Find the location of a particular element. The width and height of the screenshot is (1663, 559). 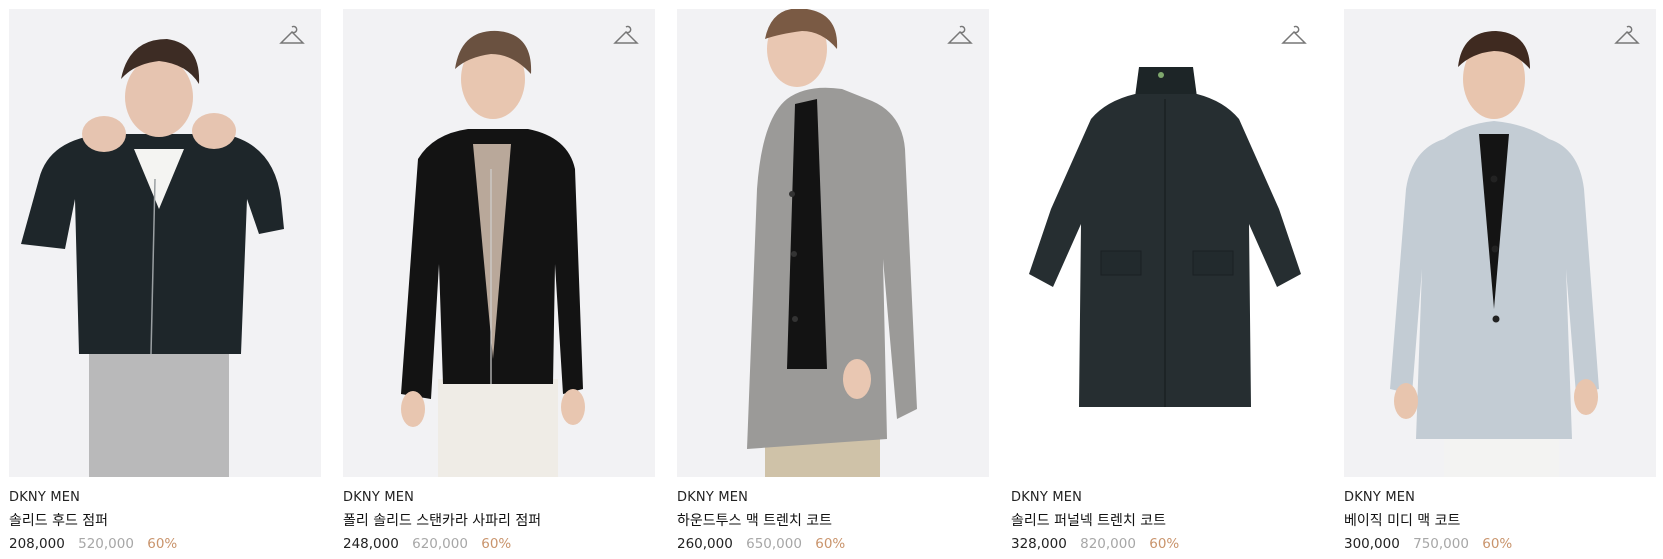

original-price: 750,000 is located at coordinates (1441, 544).